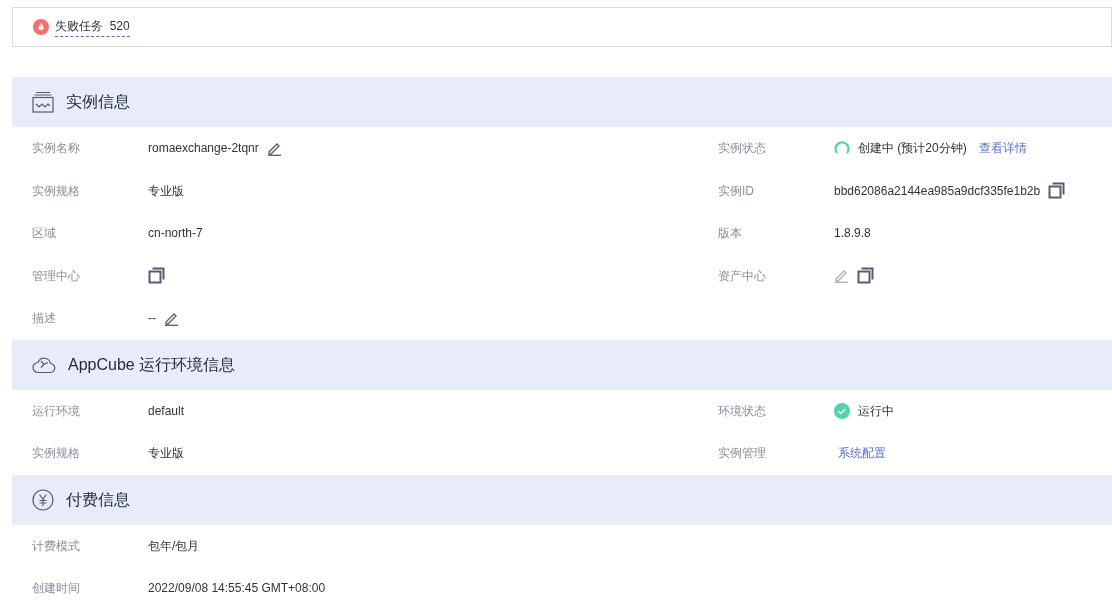 This screenshot has height=607, width=1112. Describe the element at coordinates (56, 411) in the screenshot. I see `field-label: 运行环境` at that location.